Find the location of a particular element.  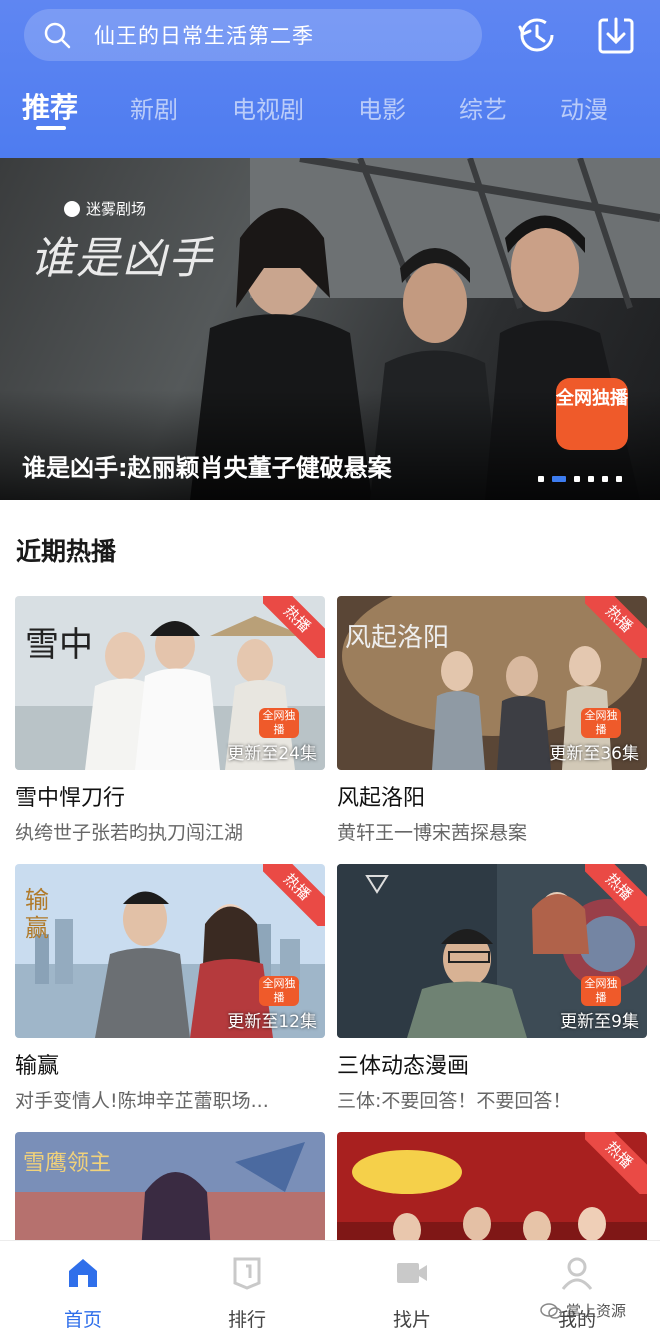

episode-status: 更新至24集 is located at coordinates (272, 754).